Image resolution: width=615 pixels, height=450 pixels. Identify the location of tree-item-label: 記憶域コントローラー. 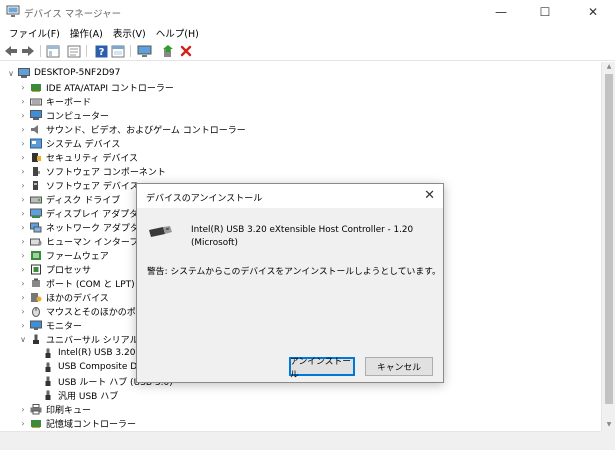
(91, 424).